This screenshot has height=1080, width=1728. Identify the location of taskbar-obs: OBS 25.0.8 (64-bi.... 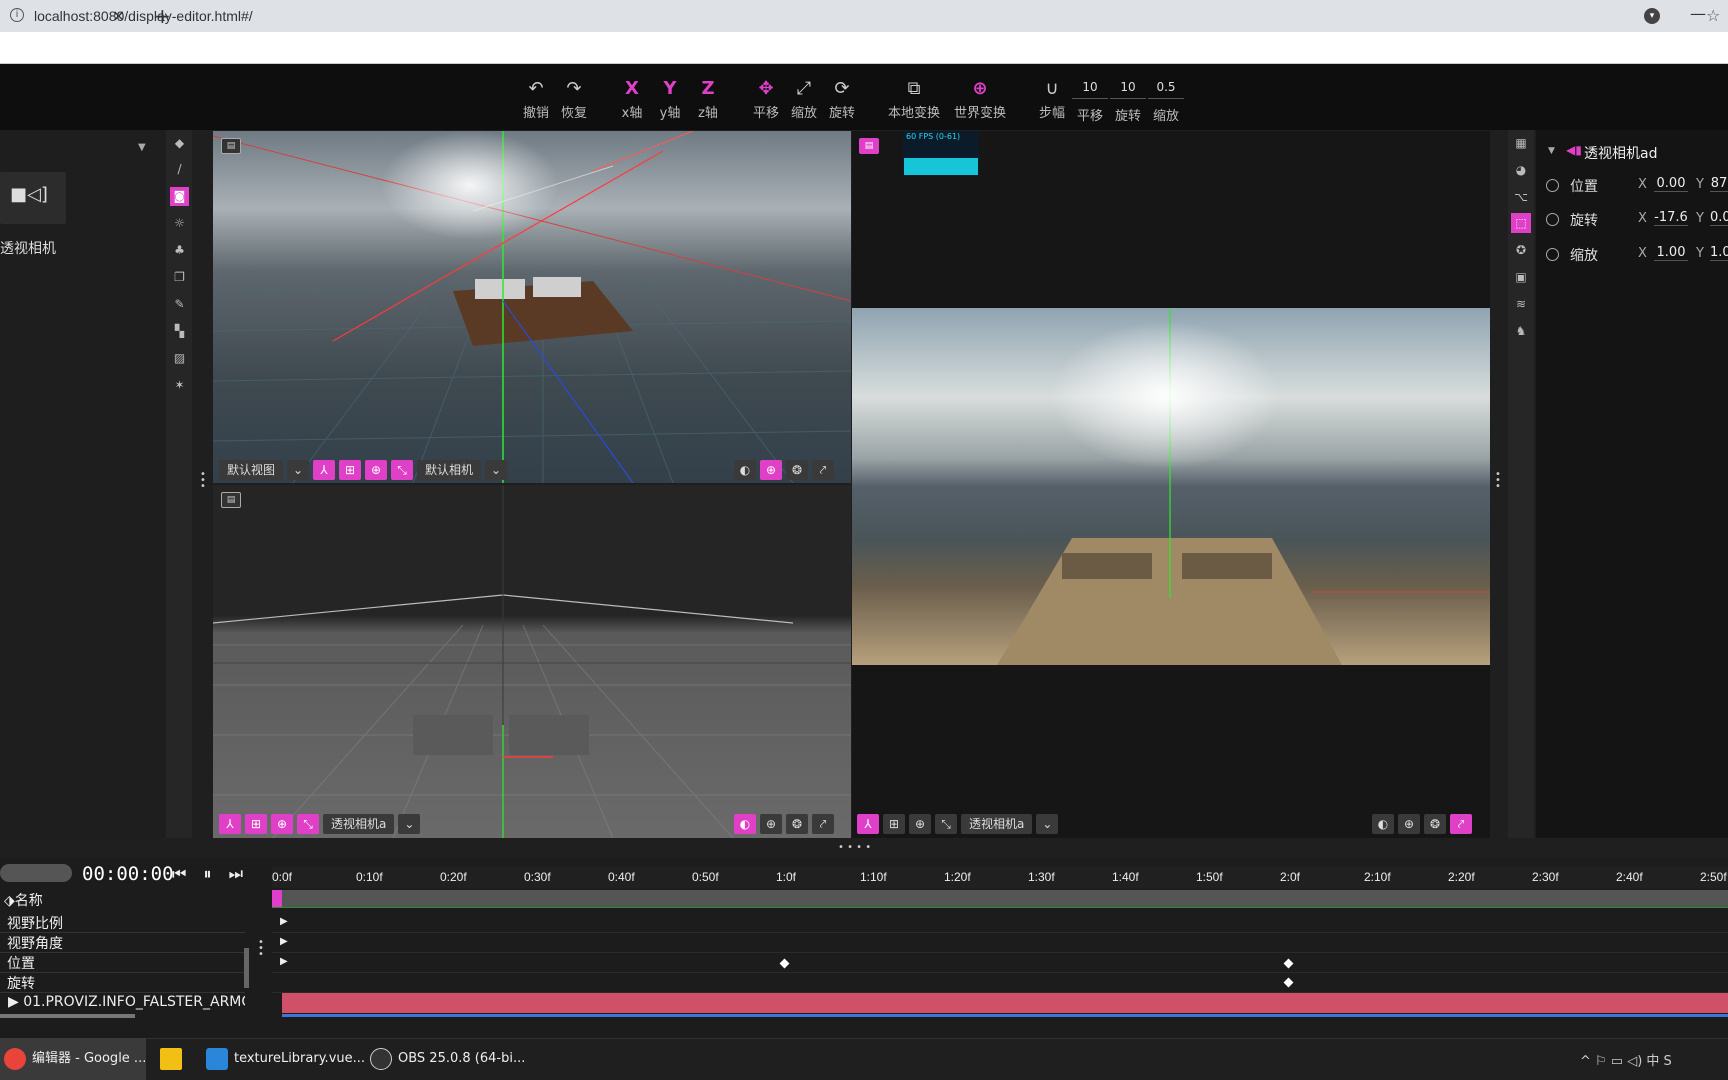
(450, 1059).